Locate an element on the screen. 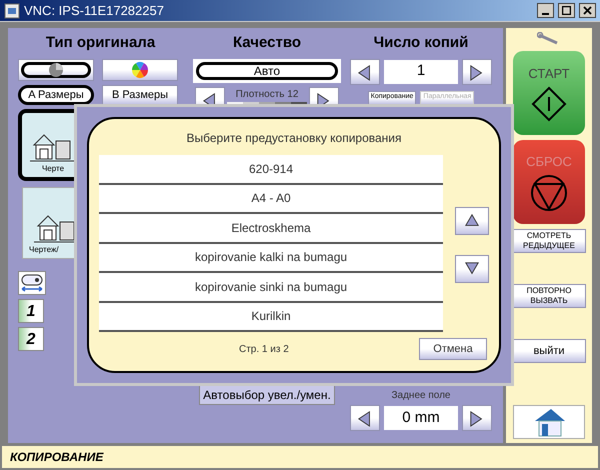  cancel-button: Отмена is located at coordinates (453, 349).